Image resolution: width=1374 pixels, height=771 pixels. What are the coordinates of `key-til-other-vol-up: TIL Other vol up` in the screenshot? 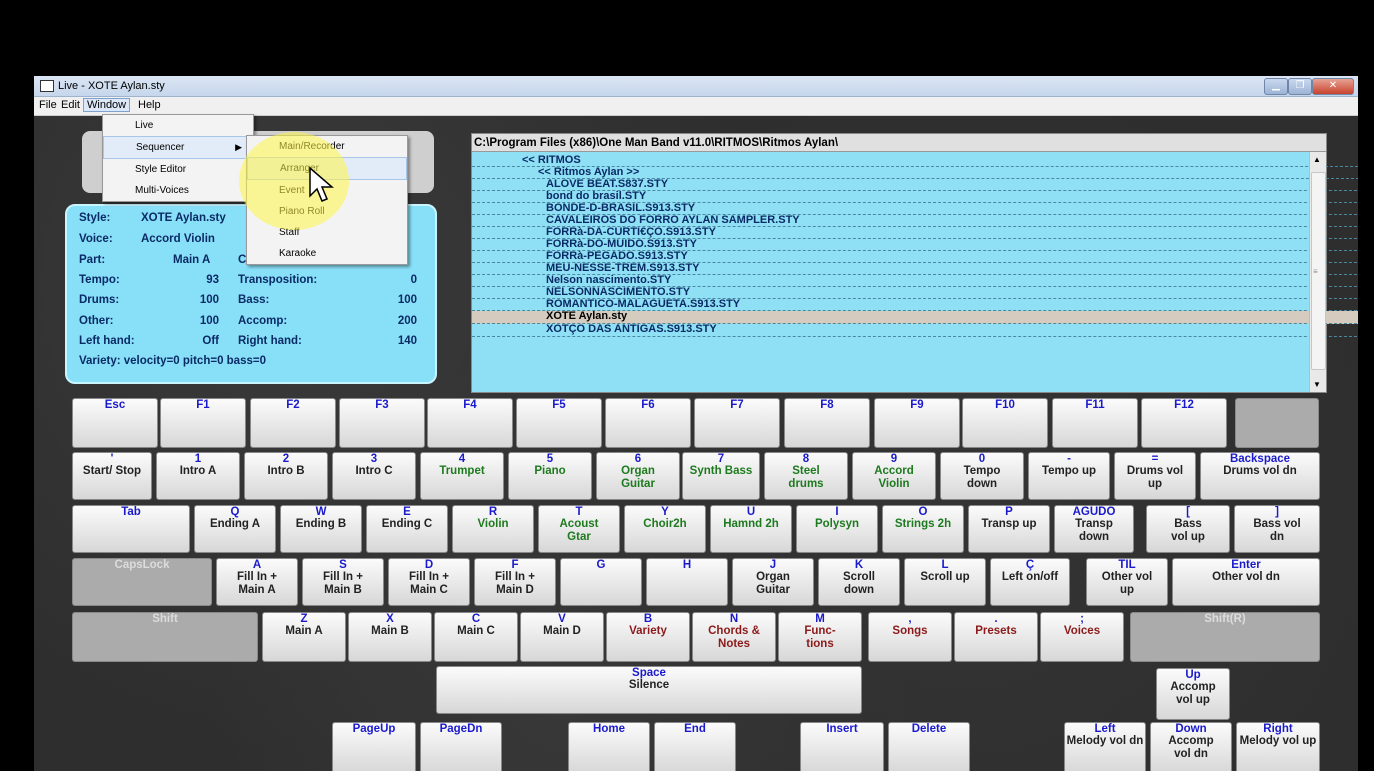 It's located at (1127, 582).